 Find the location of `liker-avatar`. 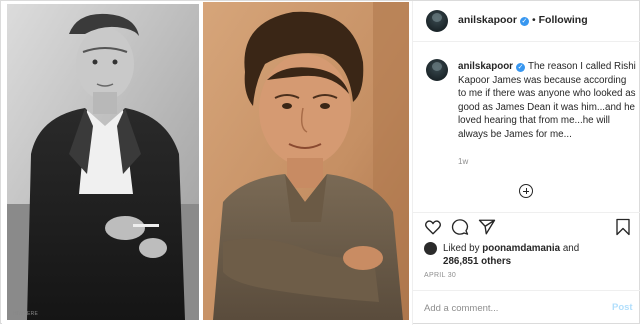

liker-avatar is located at coordinates (430, 248).